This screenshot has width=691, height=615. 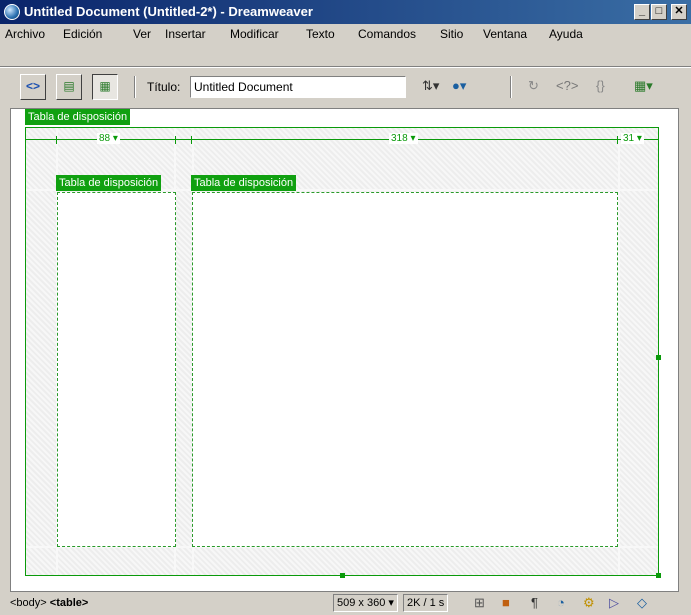 I want to click on assets-icon: ■, so click(x=506, y=602).